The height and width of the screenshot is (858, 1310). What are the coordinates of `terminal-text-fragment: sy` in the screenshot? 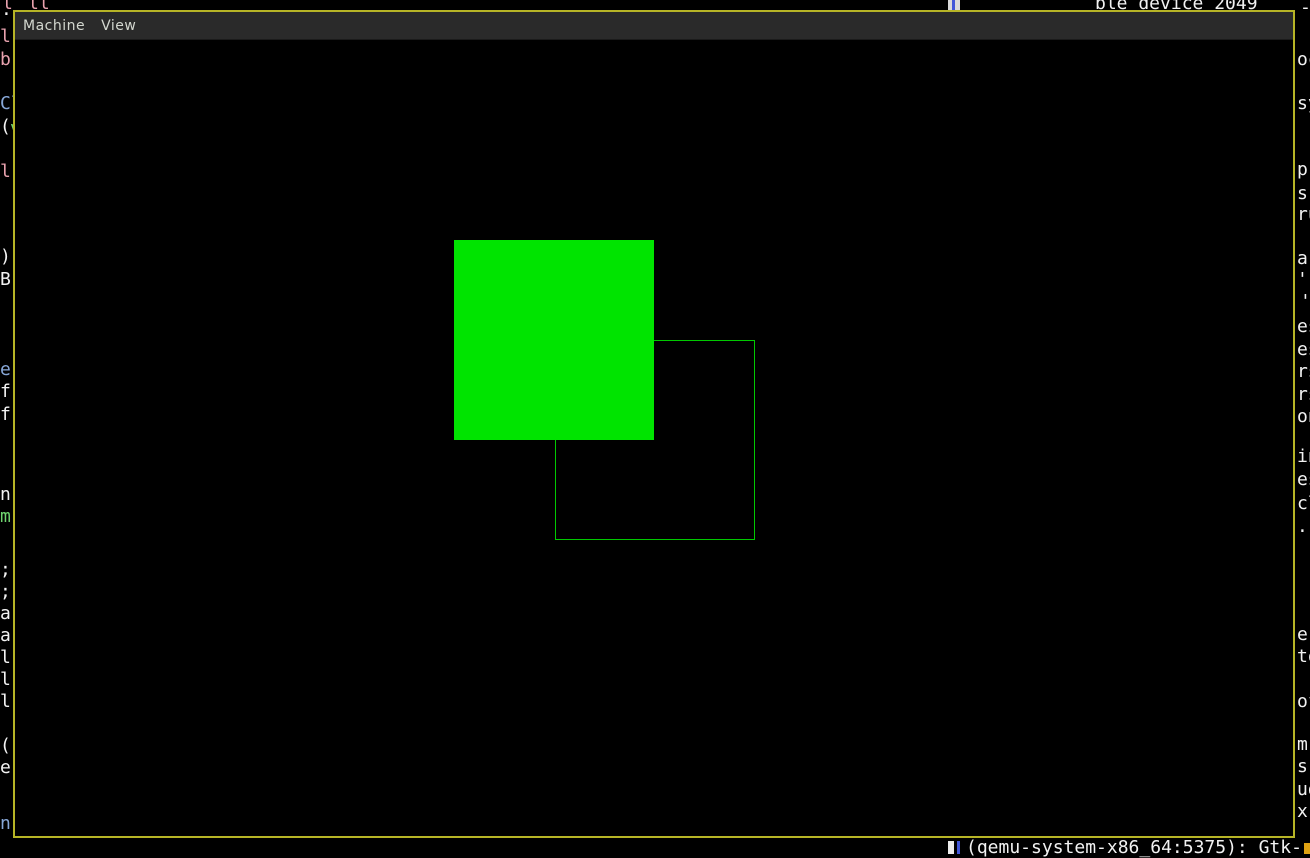 It's located at (1303, 103).